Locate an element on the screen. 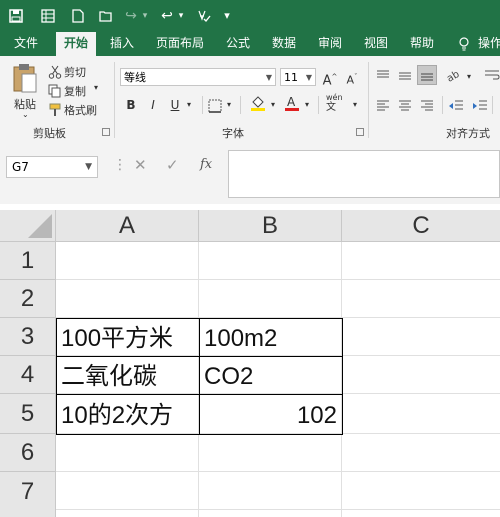 The image size is (500, 517). alignment-group-label: 对齐方式 is located at coordinates (468, 133).